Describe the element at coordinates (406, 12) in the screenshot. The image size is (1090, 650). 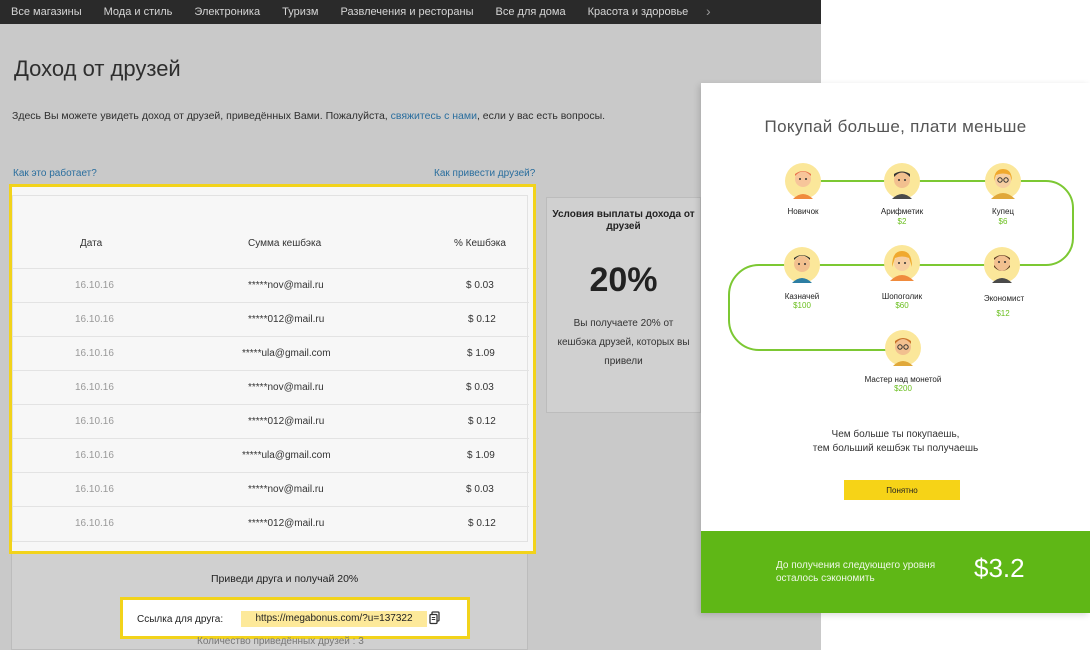
I see `nav-entertainment: Развлечения и рестораны` at that location.